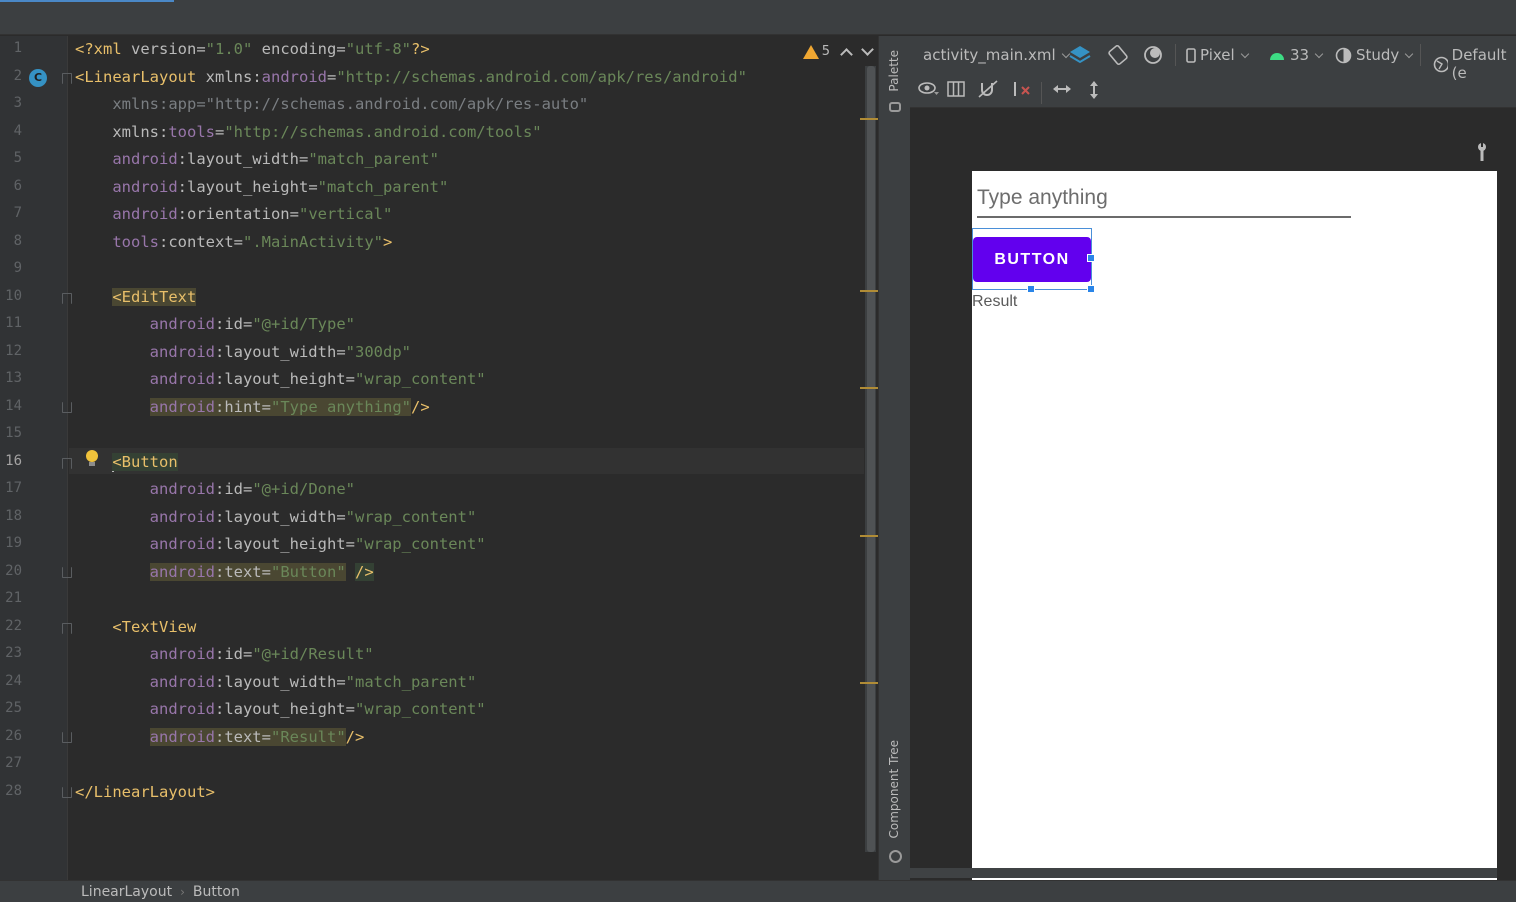 This screenshot has width=1516, height=902. Describe the element at coordinates (1164, 202) in the screenshot. I see `edittext-preview: Type anything` at that location.